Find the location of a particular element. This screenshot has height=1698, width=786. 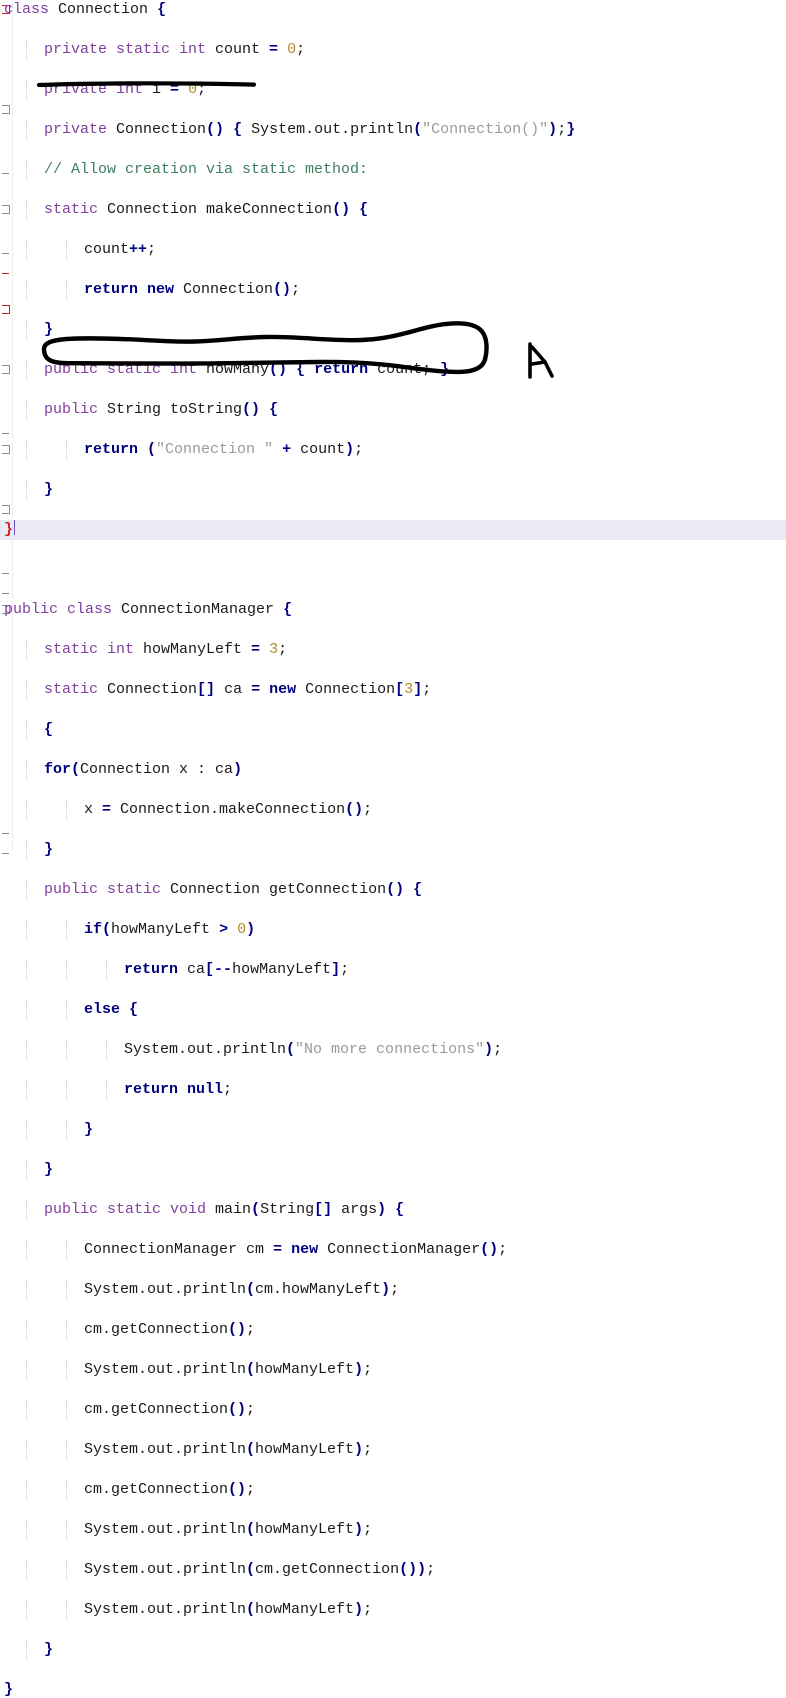

code-line: public static void main(String[] args) { is located at coordinates (393, 1210).